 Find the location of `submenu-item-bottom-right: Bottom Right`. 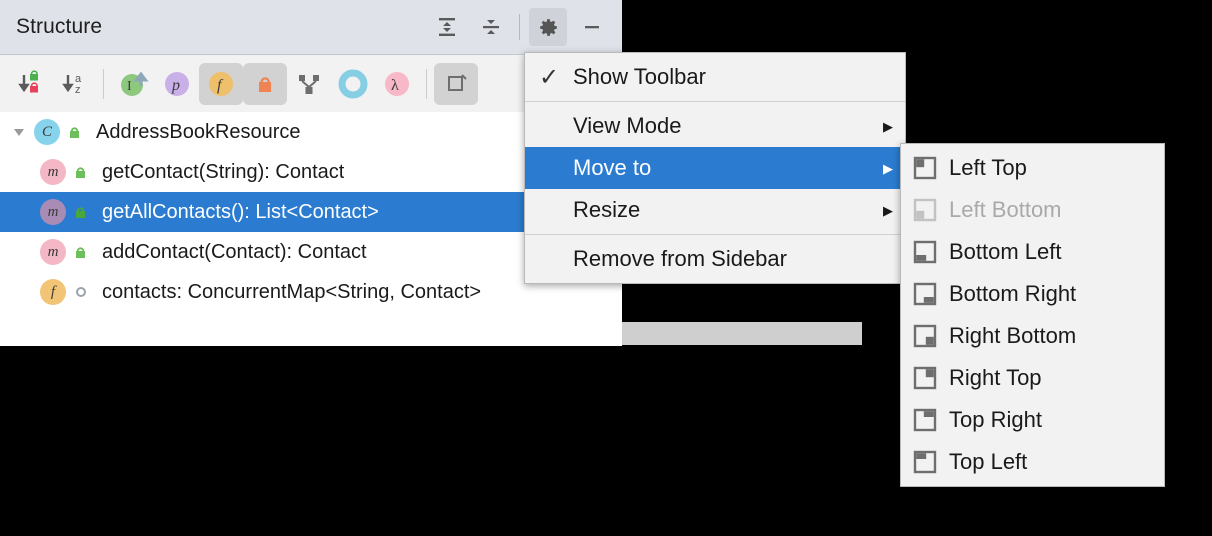

submenu-item-bottom-right: Bottom Right is located at coordinates (1032, 294).